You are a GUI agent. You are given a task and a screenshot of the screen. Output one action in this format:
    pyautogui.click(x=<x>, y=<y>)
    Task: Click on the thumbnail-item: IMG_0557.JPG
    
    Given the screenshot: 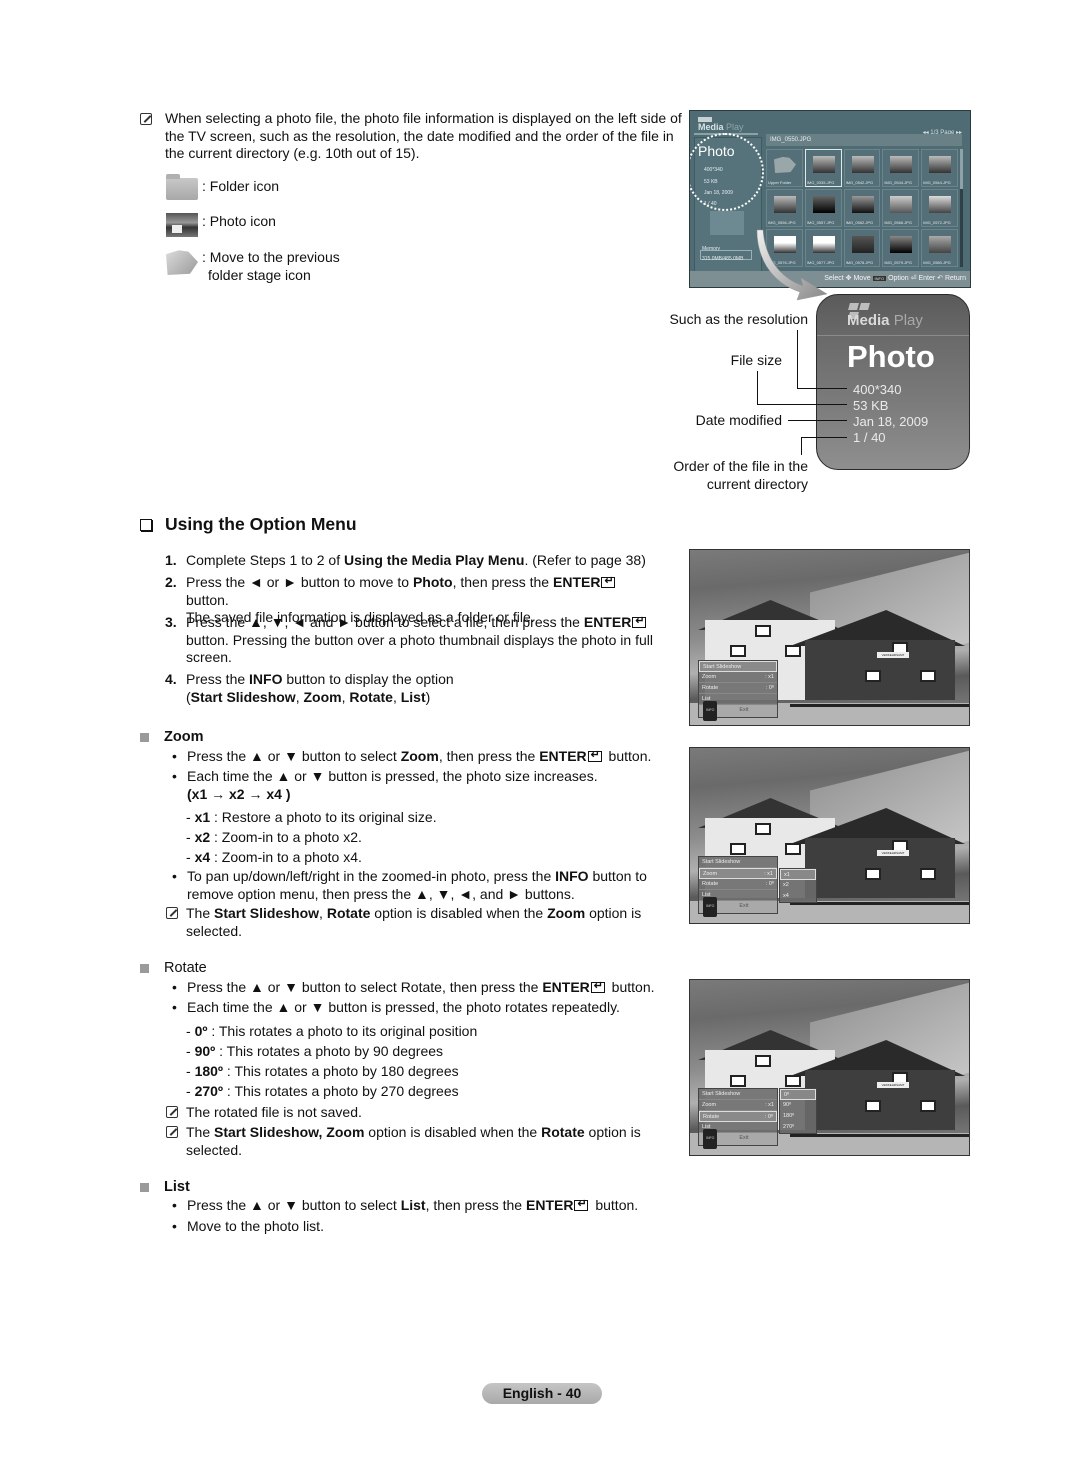 What is the action you would take?
    pyautogui.click(x=823, y=208)
    